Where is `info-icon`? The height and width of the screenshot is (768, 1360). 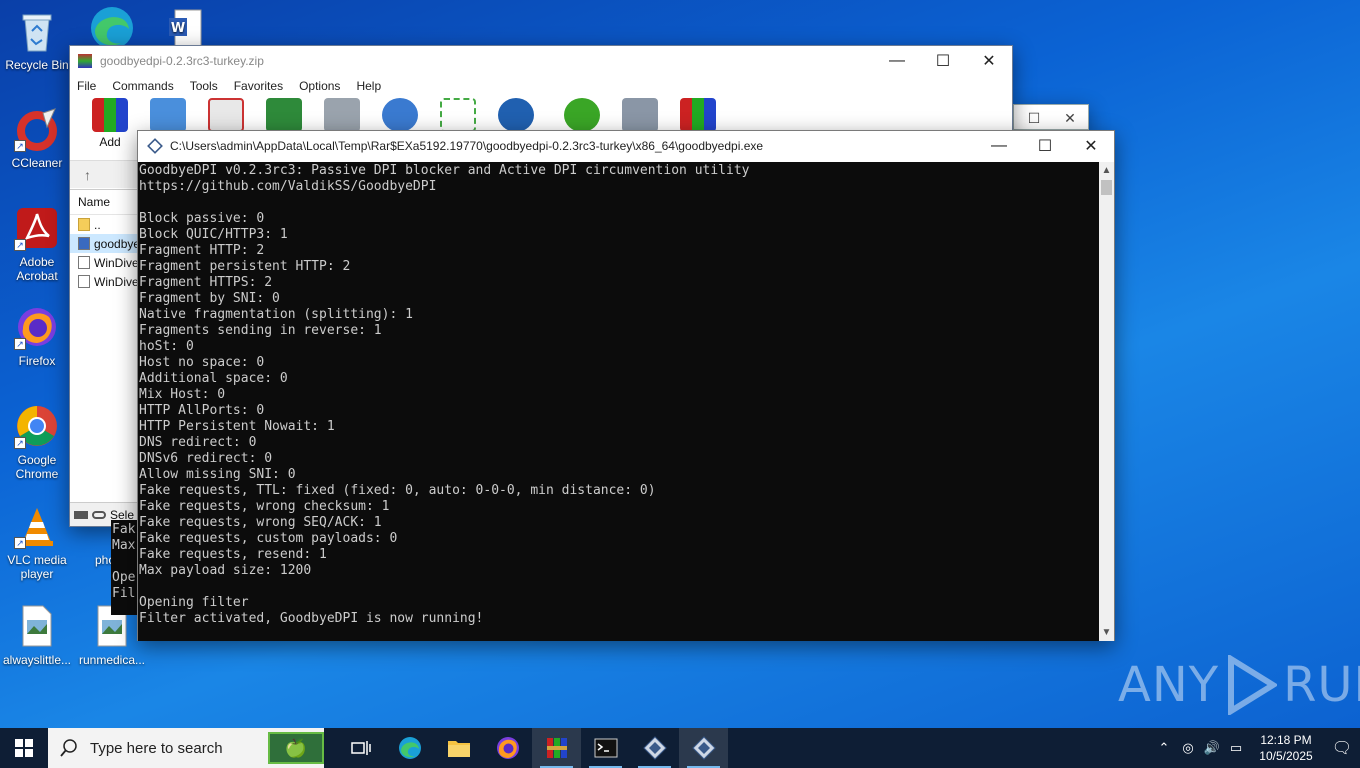 info-icon is located at coordinates (516, 115).